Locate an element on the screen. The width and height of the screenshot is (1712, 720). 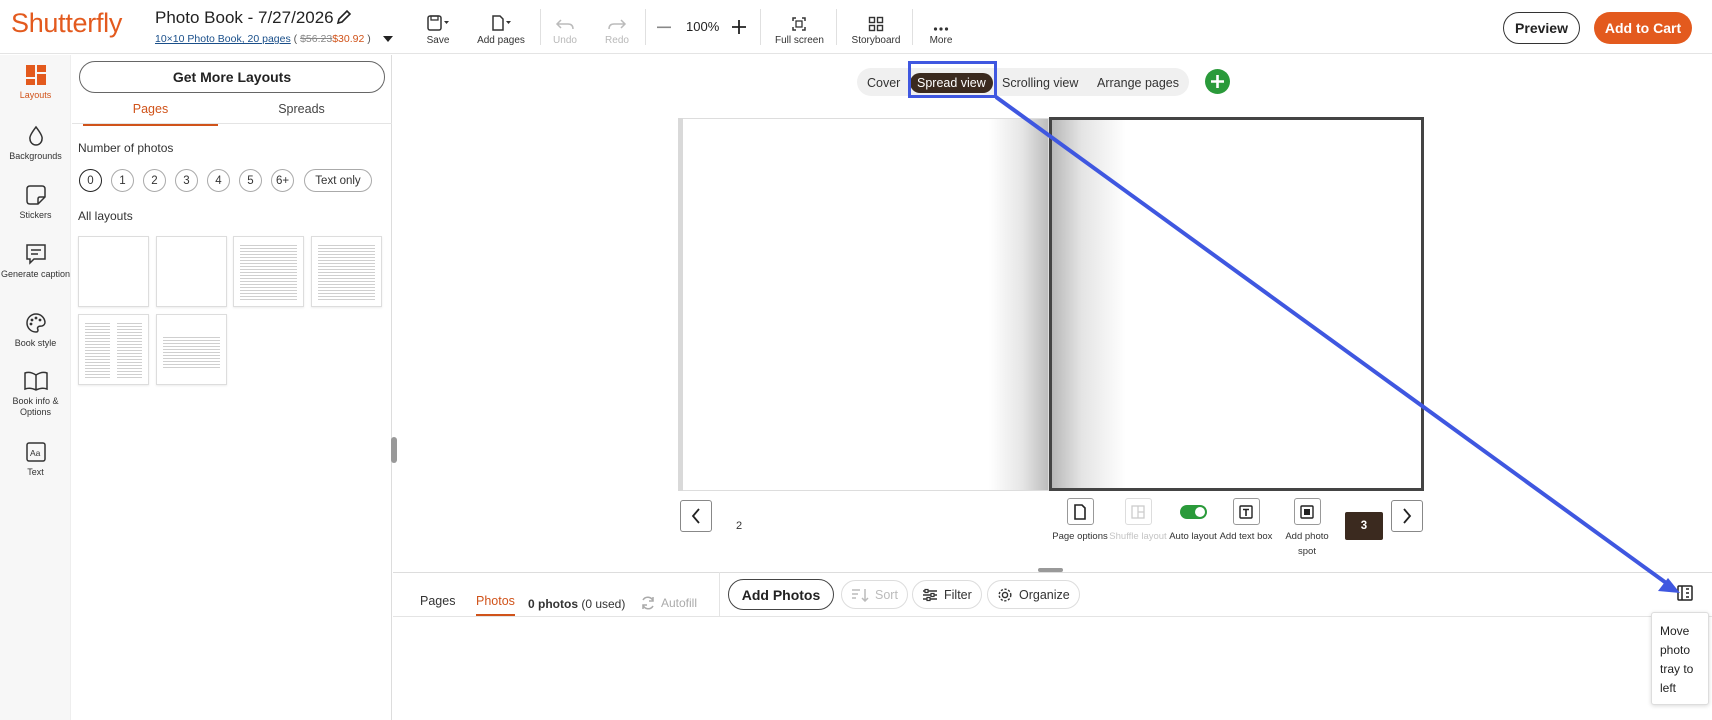
rail-item-layouts: Layouts is located at coordinates (35, 82).